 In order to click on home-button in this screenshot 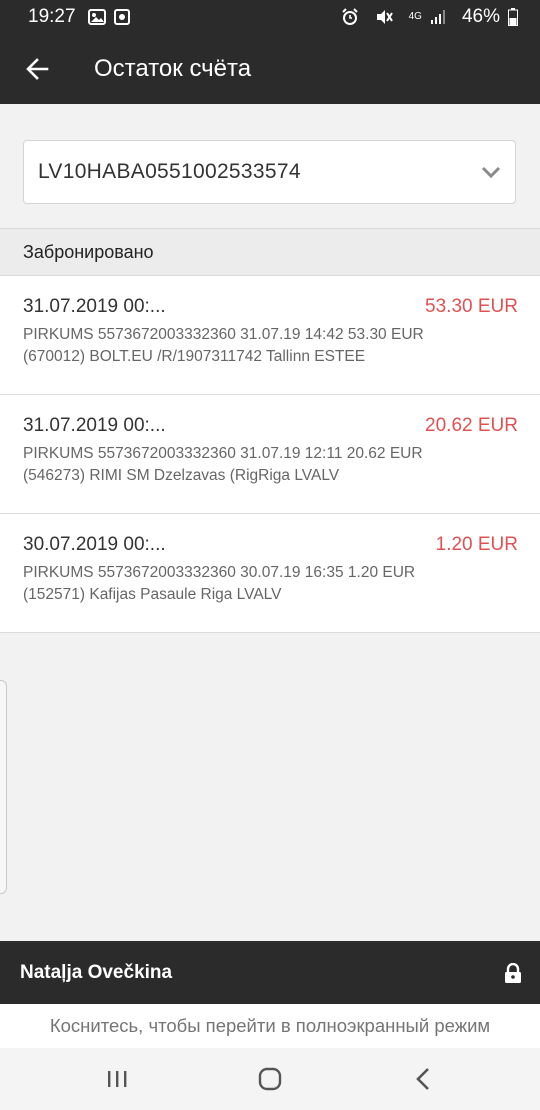, I will do `click(270, 1079)`.